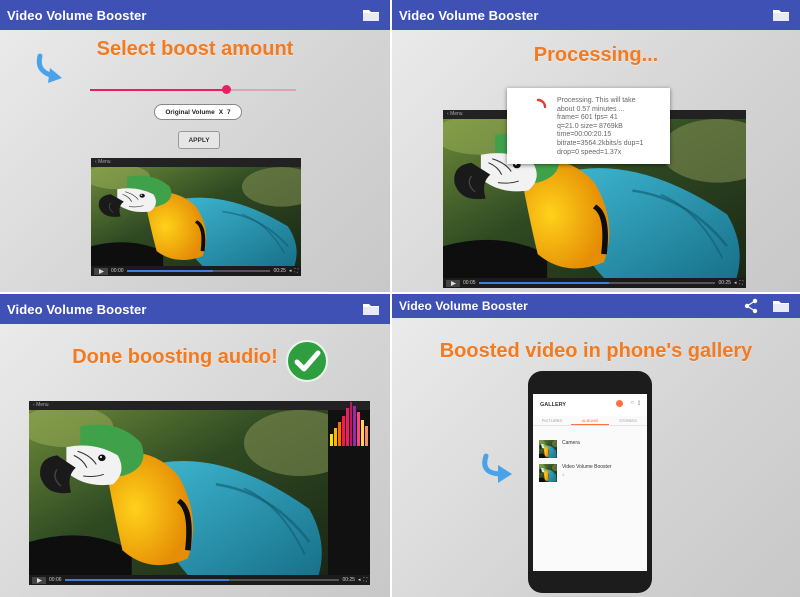 Image resolution: width=800 pixels, height=597 pixels. Describe the element at coordinates (229, 112) in the screenshot. I see `boost-value: 7` at that location.